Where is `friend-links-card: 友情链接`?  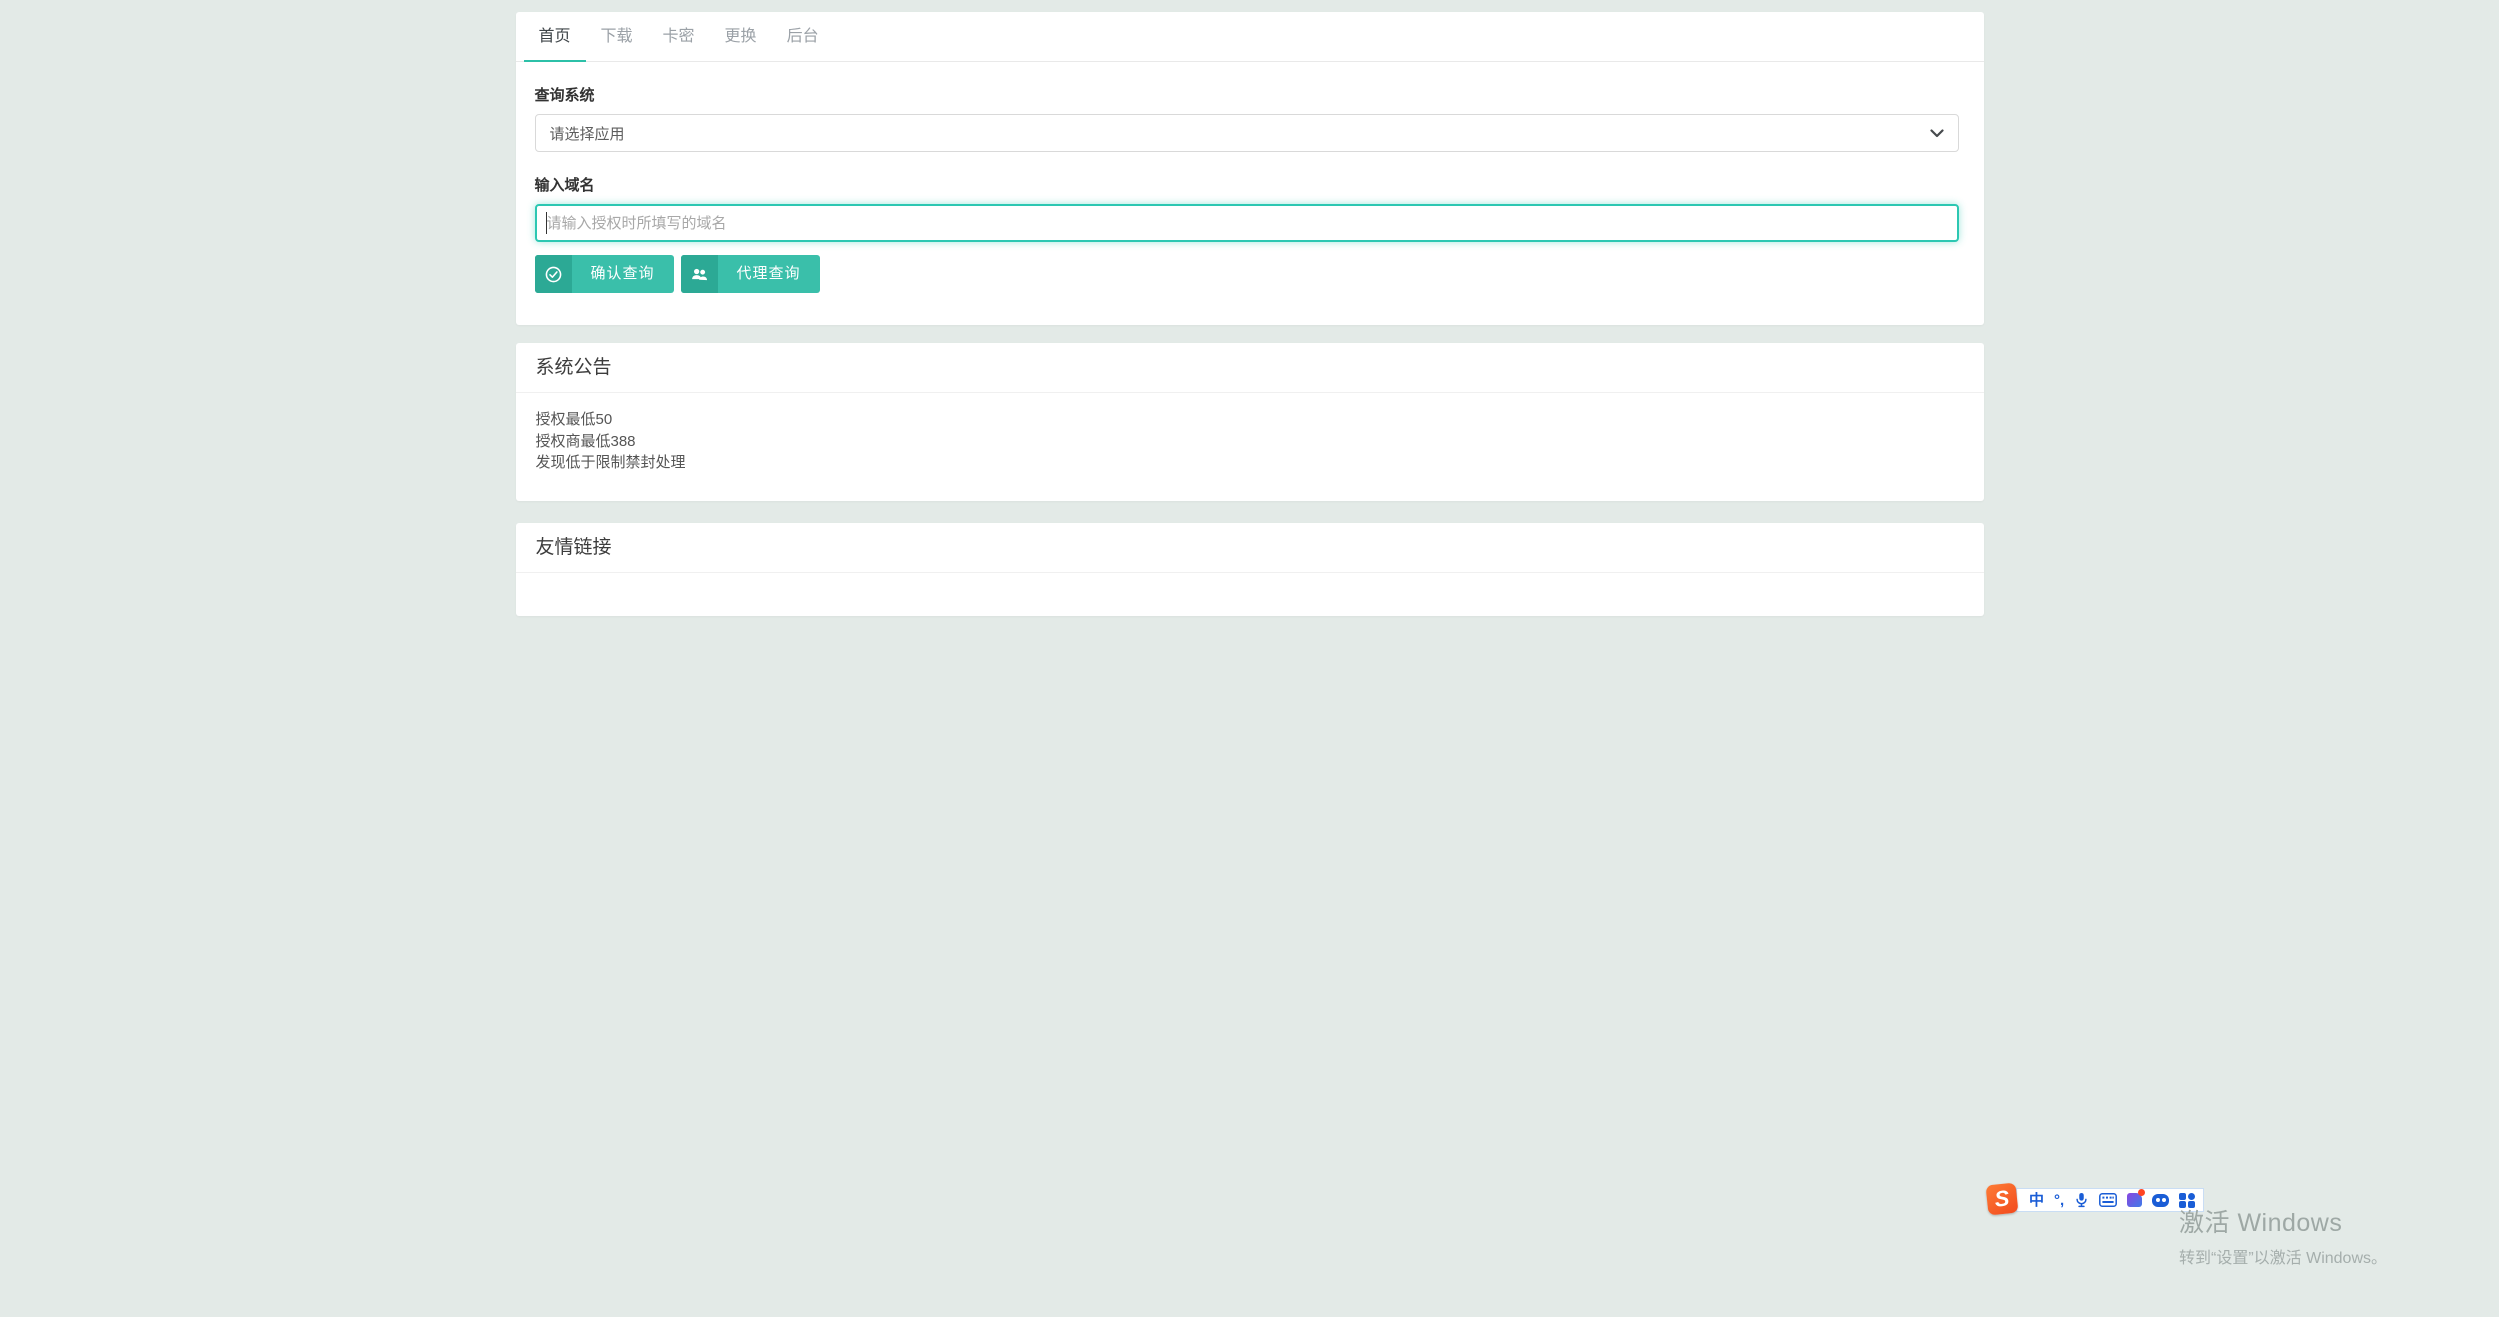
friend-links-card: 友情链接 is located at coordinates (1249, 569).